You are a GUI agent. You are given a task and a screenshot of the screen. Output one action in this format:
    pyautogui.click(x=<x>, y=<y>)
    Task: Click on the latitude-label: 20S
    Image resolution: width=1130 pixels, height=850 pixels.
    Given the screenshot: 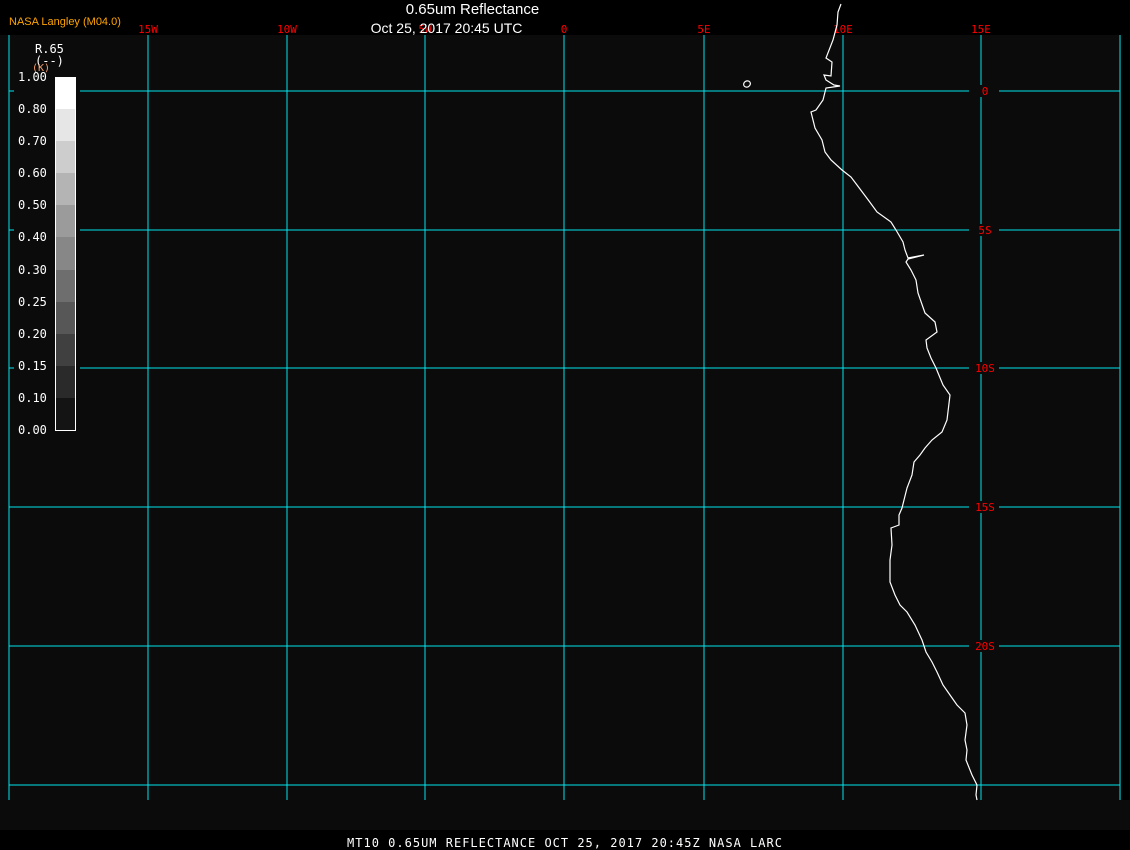 What is the action you would take?
    pyautogui.click(x=985, y=646)
    